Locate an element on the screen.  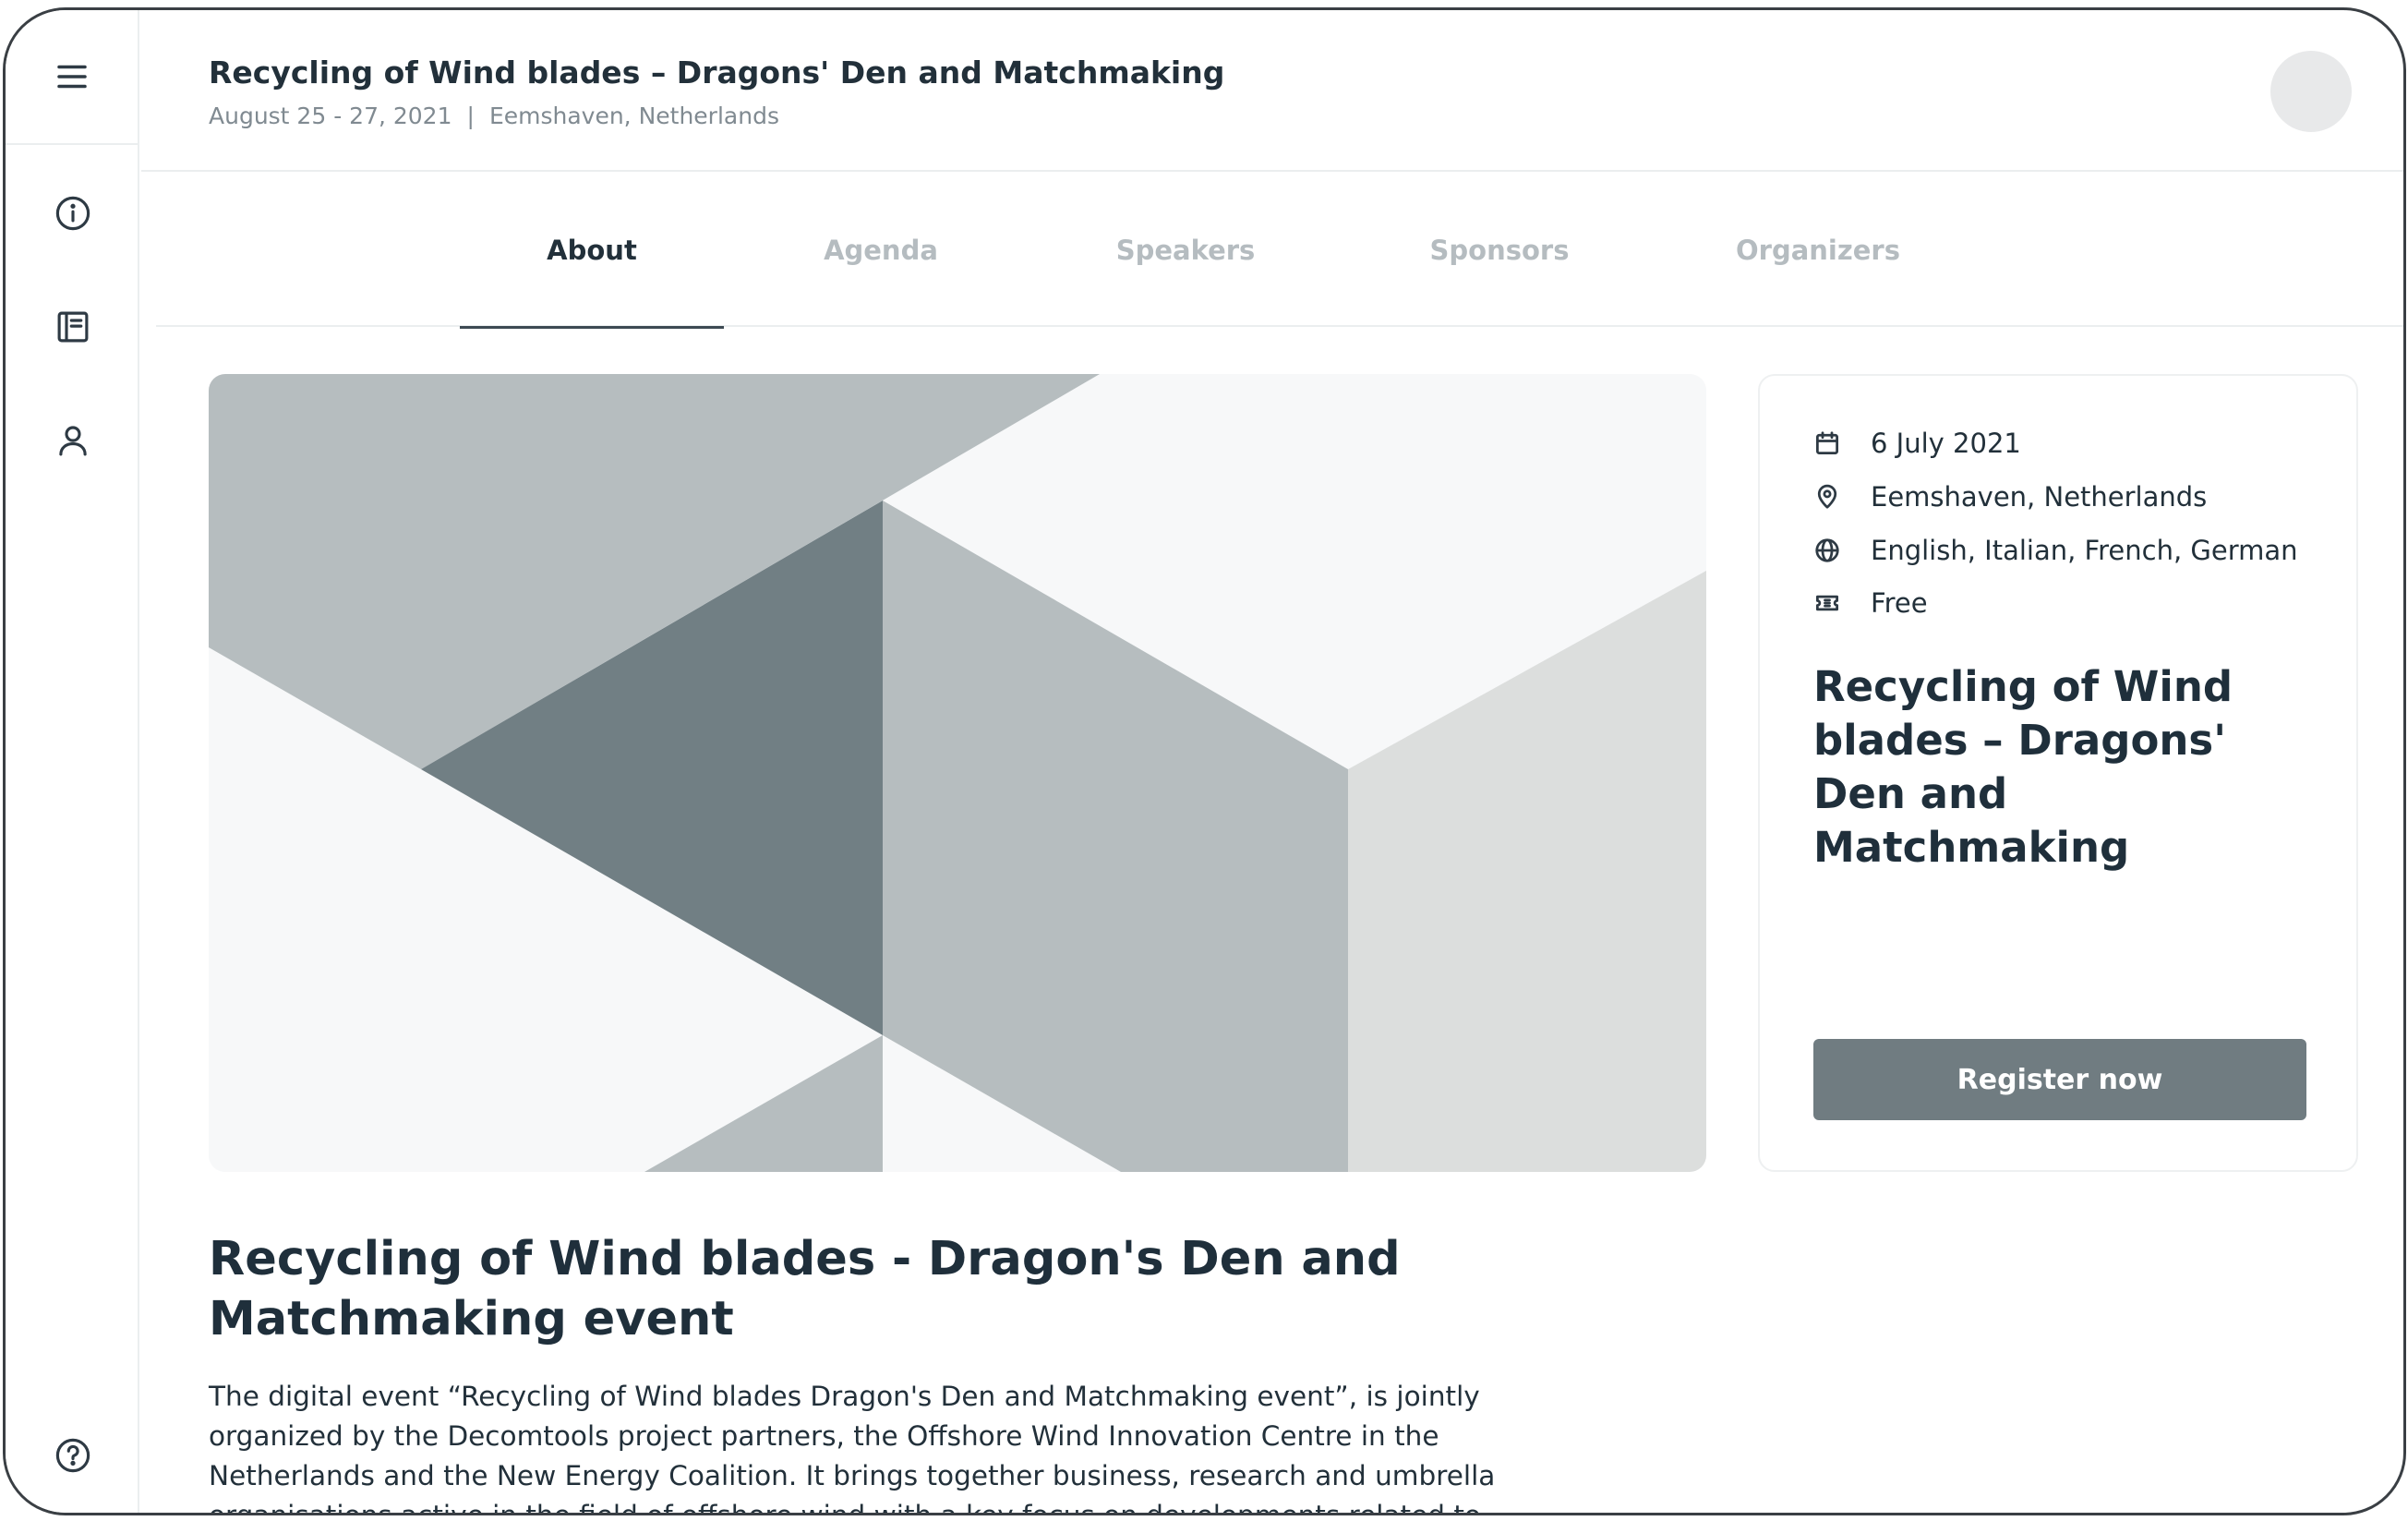
info-location: Eemshaven, Netherlands is located at coordinates (2039, 497).